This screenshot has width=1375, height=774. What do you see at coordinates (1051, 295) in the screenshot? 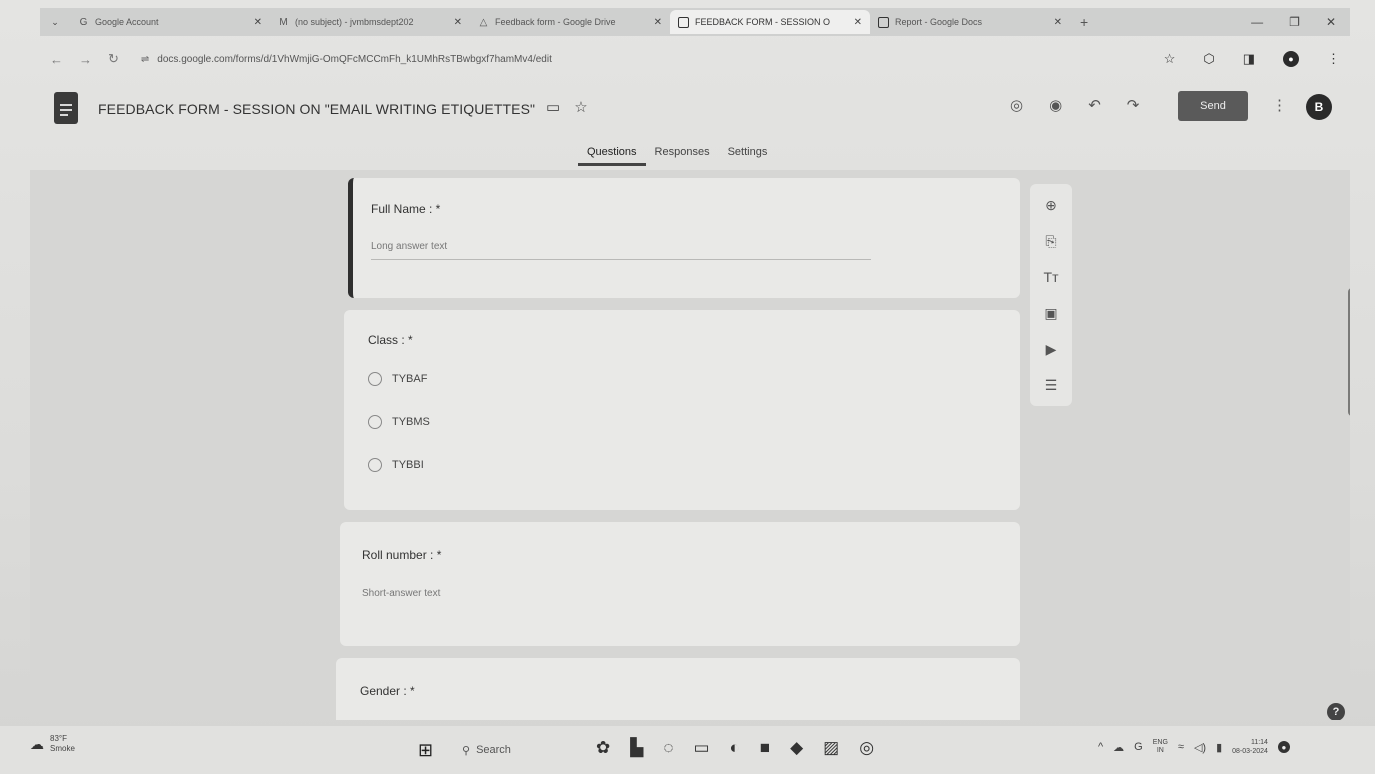
I see `floating-toolbar: ⊕ ⎘ Tт ▣ ▶ ☰` at bounding box center [1051, 295].